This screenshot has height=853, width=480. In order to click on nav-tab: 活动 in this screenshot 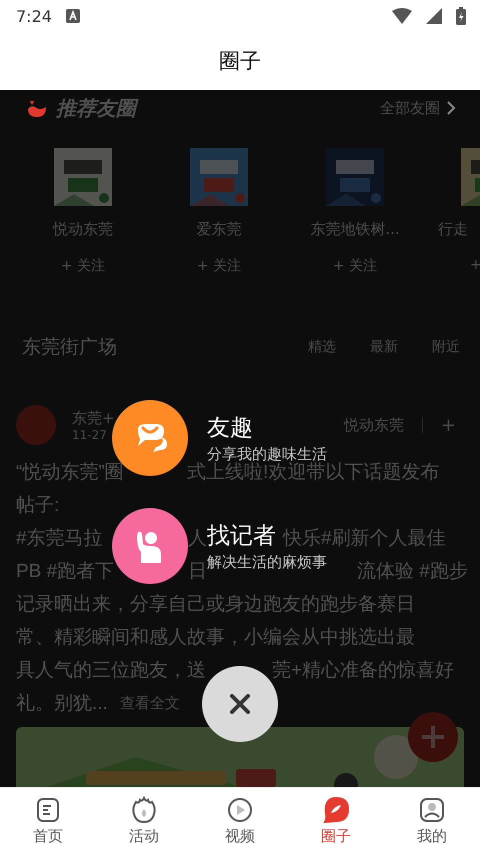, I will do `click(144, 820)`.